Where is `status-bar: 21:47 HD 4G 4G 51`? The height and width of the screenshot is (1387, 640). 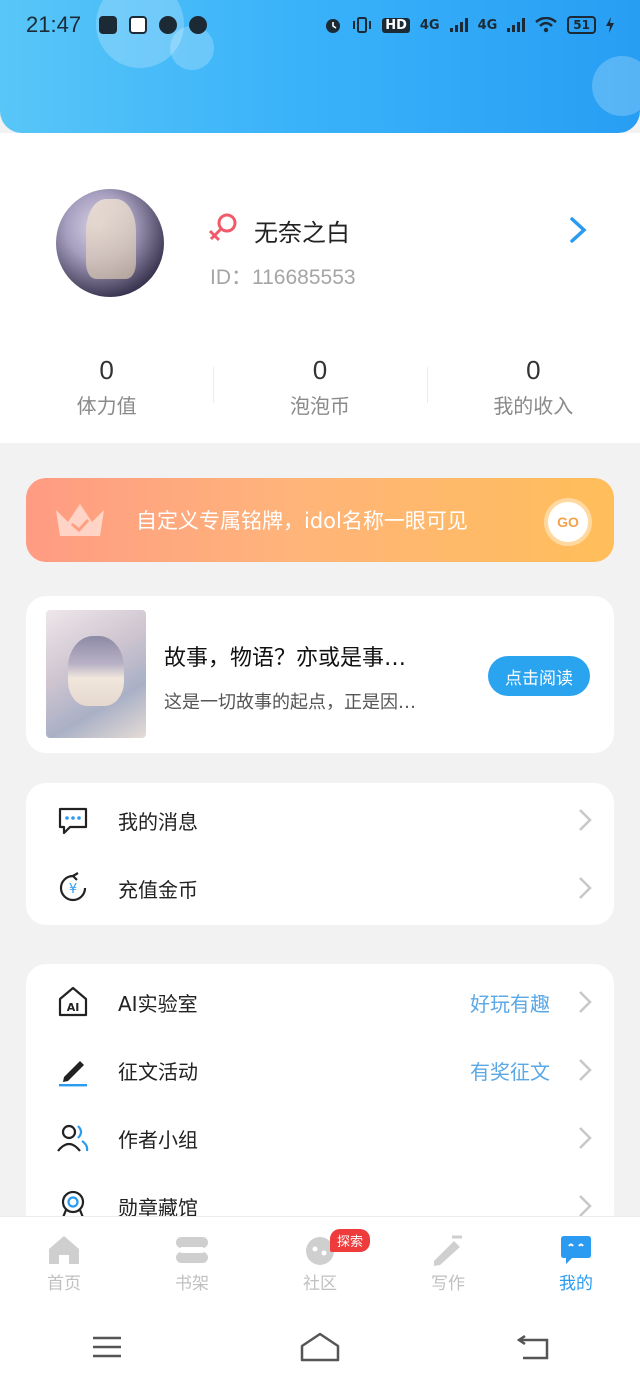
status-bar: 21:47 HD 4G 4G 51 is located at coordinates (320, 25).